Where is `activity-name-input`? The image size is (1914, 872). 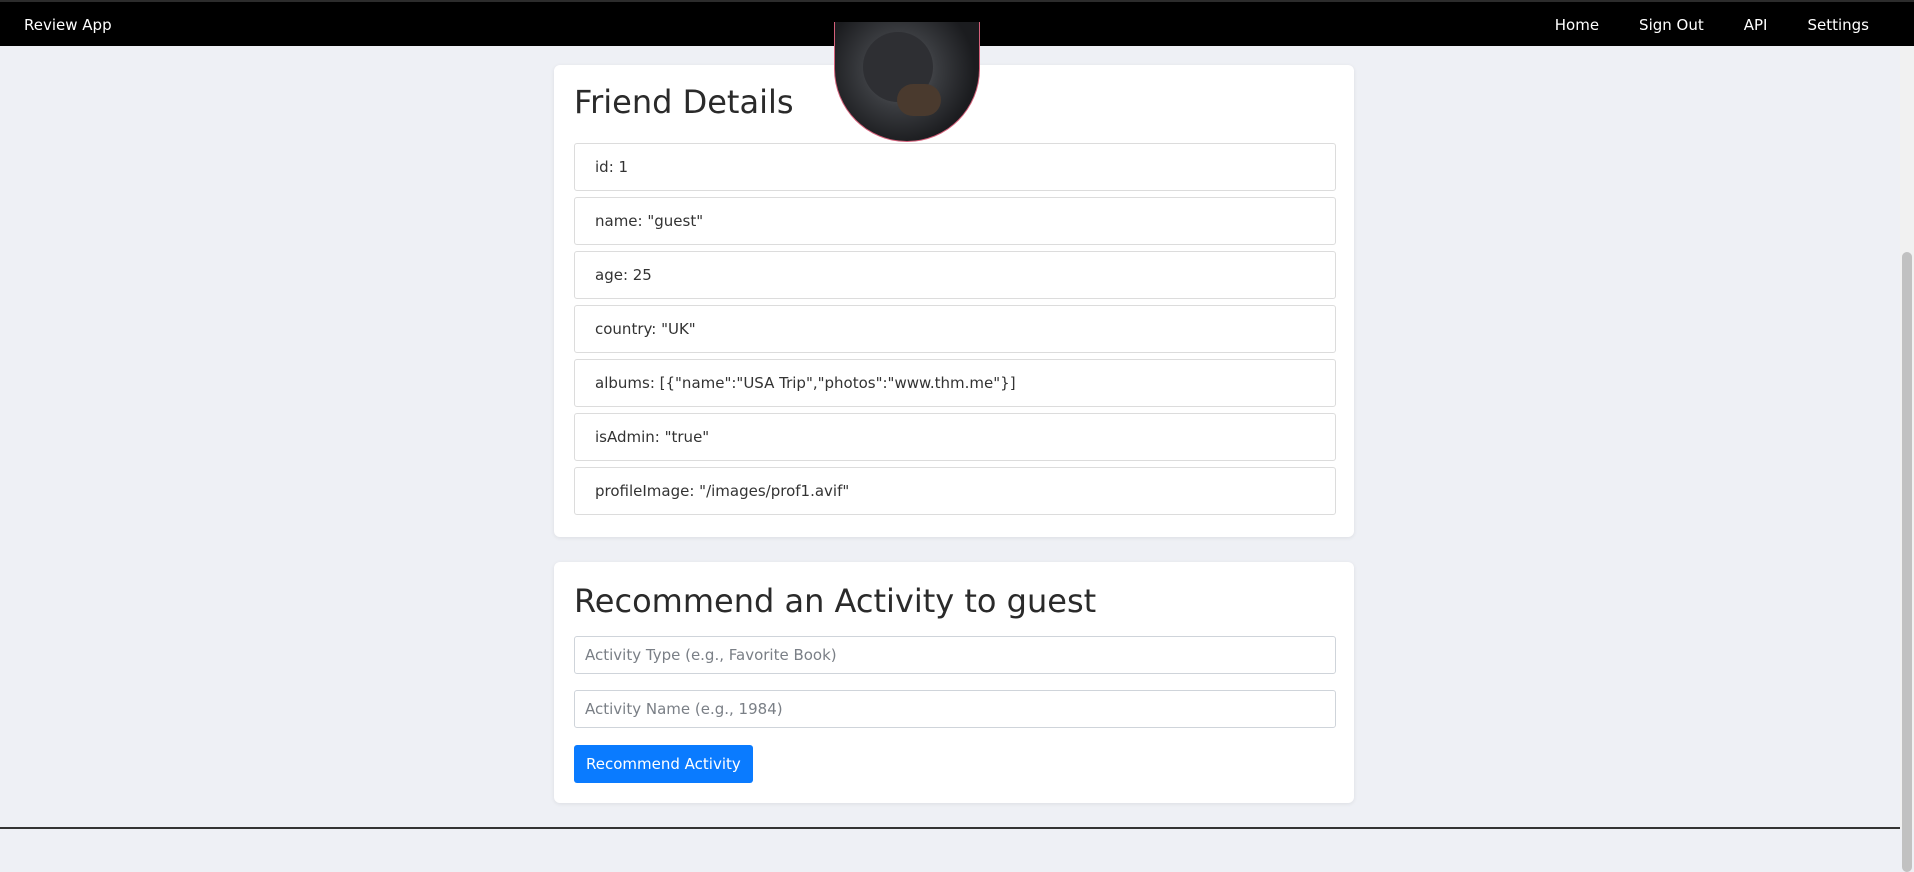
activity-name-input is located at coordinates (955, 709).